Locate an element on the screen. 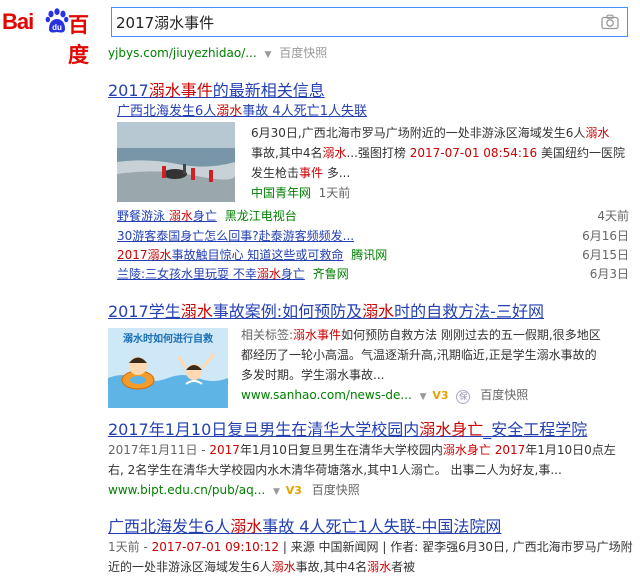 The image size is (640, 577). desc-text: ...强图打榜 is located at coordinates (378, 153).